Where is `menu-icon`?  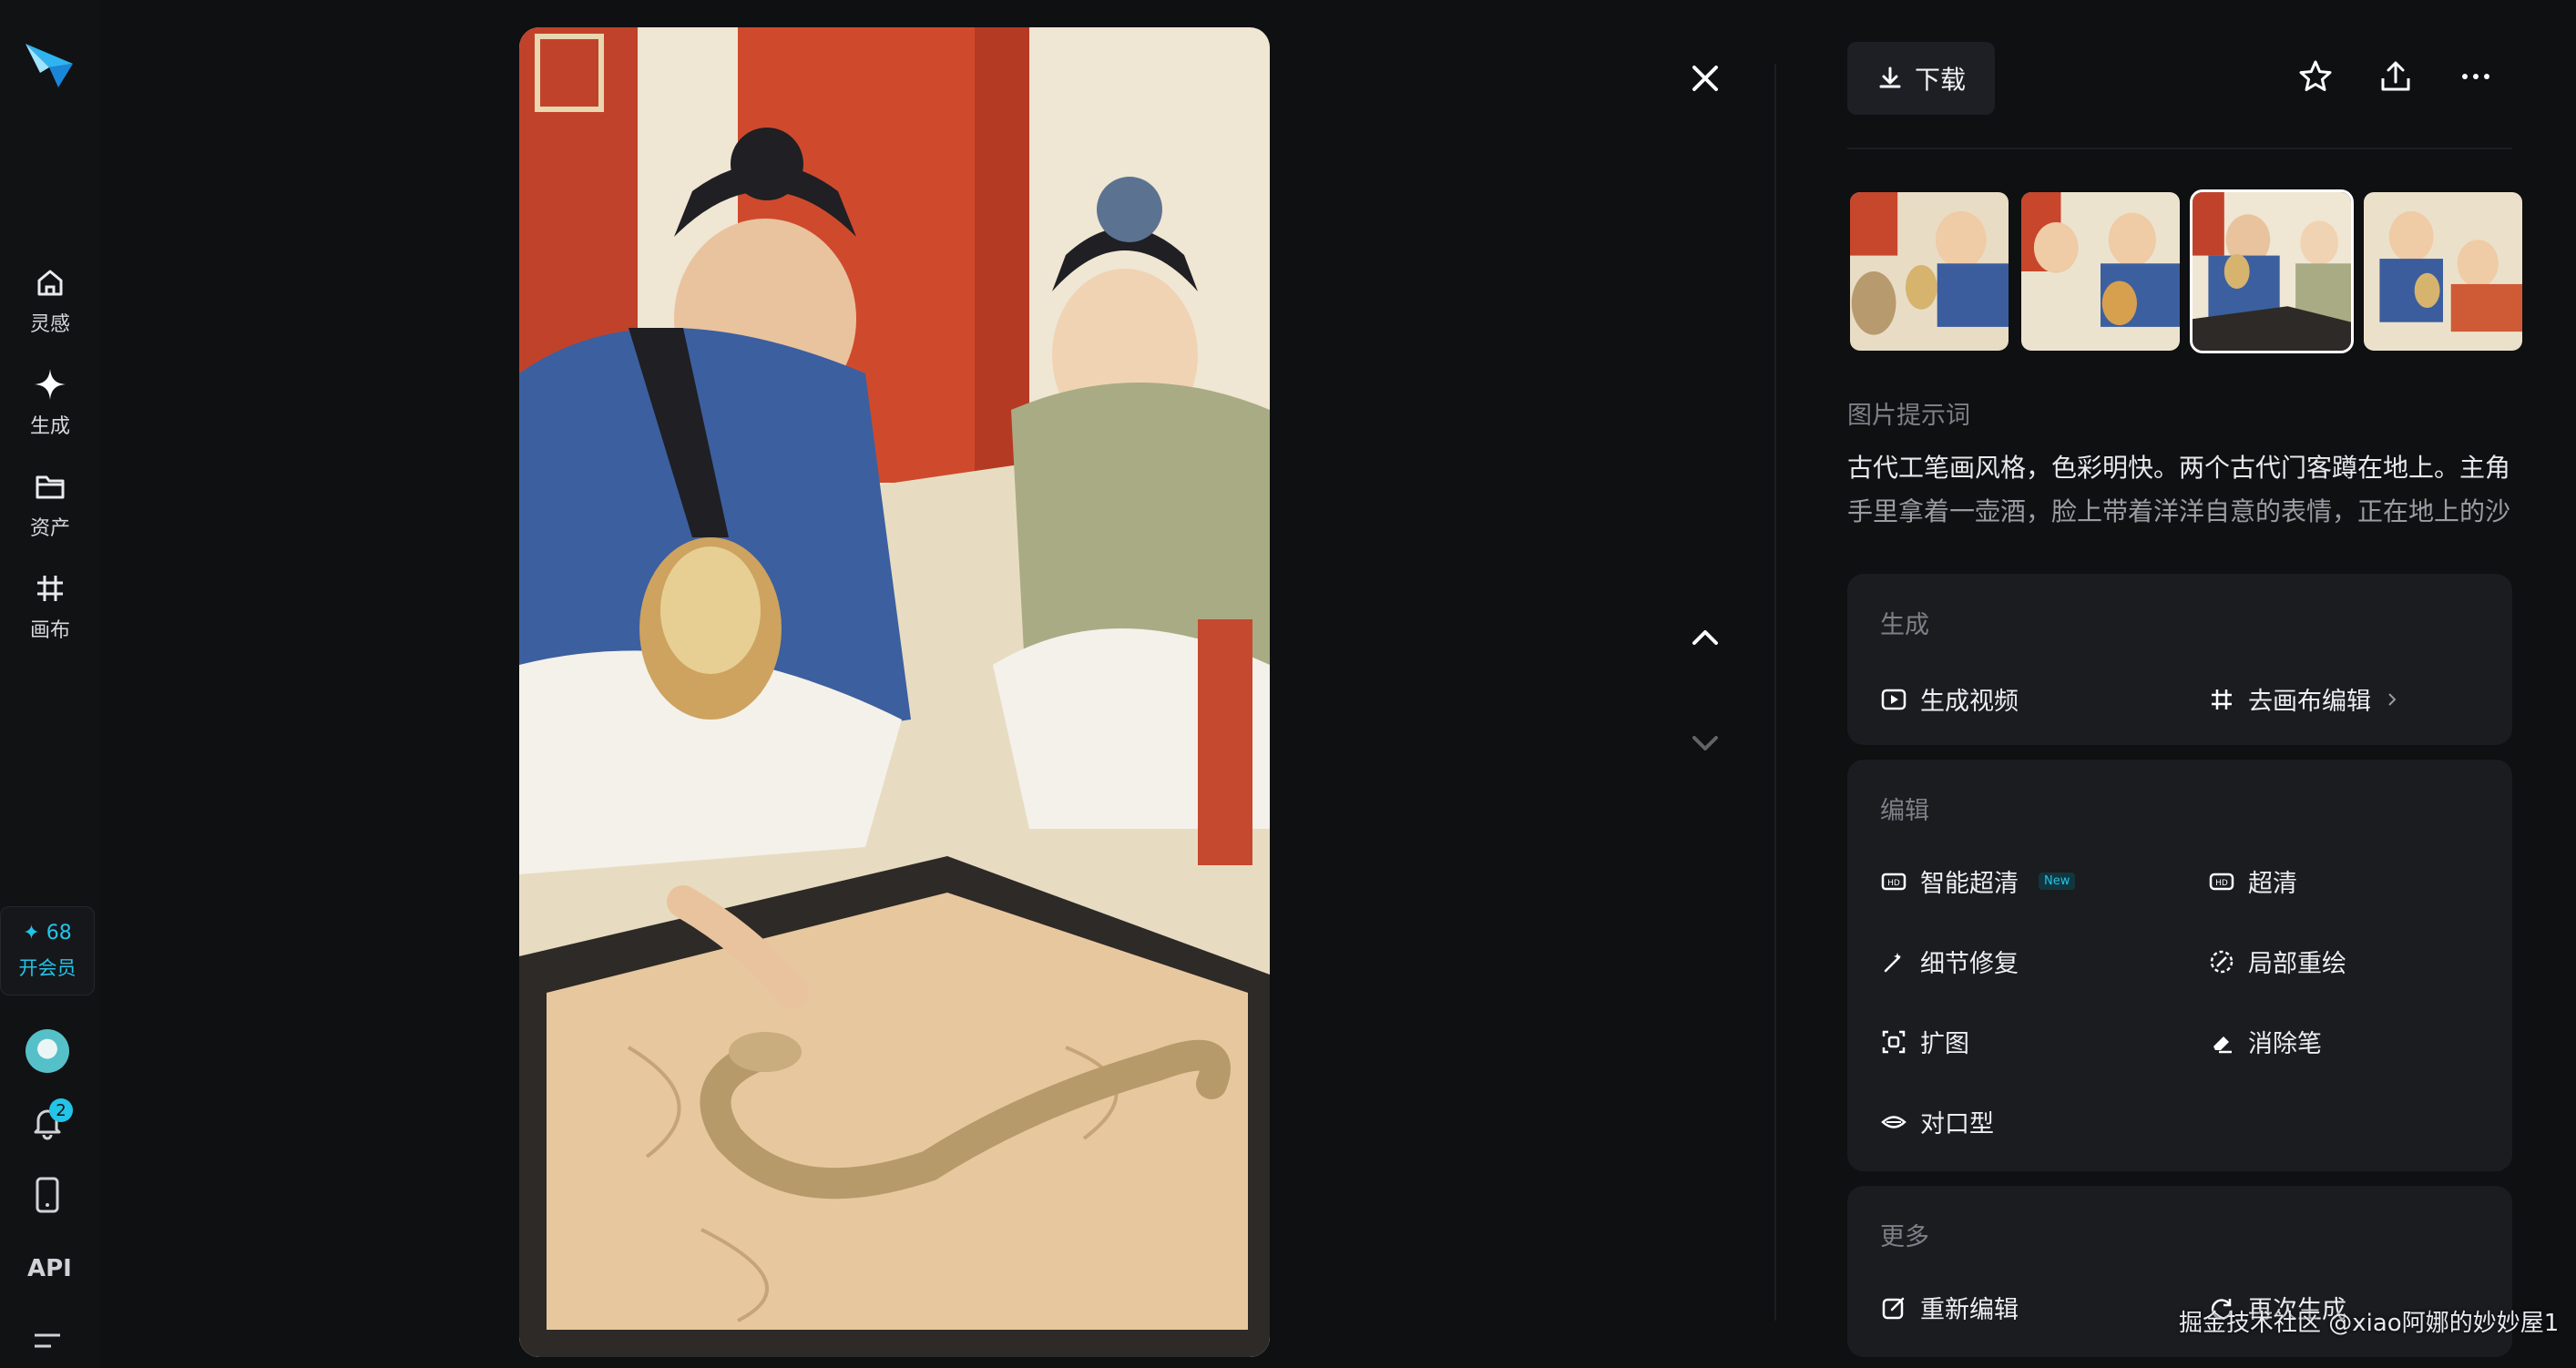 menu-icon is located at coordinates (47, 1341).